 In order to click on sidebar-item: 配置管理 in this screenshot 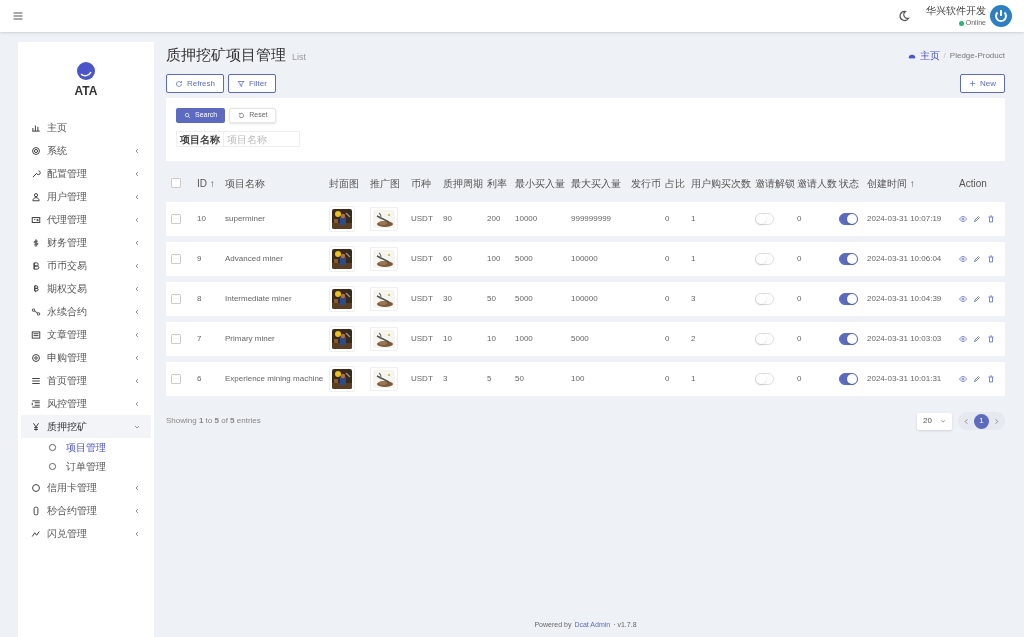, I will do `click(86, 173)`.